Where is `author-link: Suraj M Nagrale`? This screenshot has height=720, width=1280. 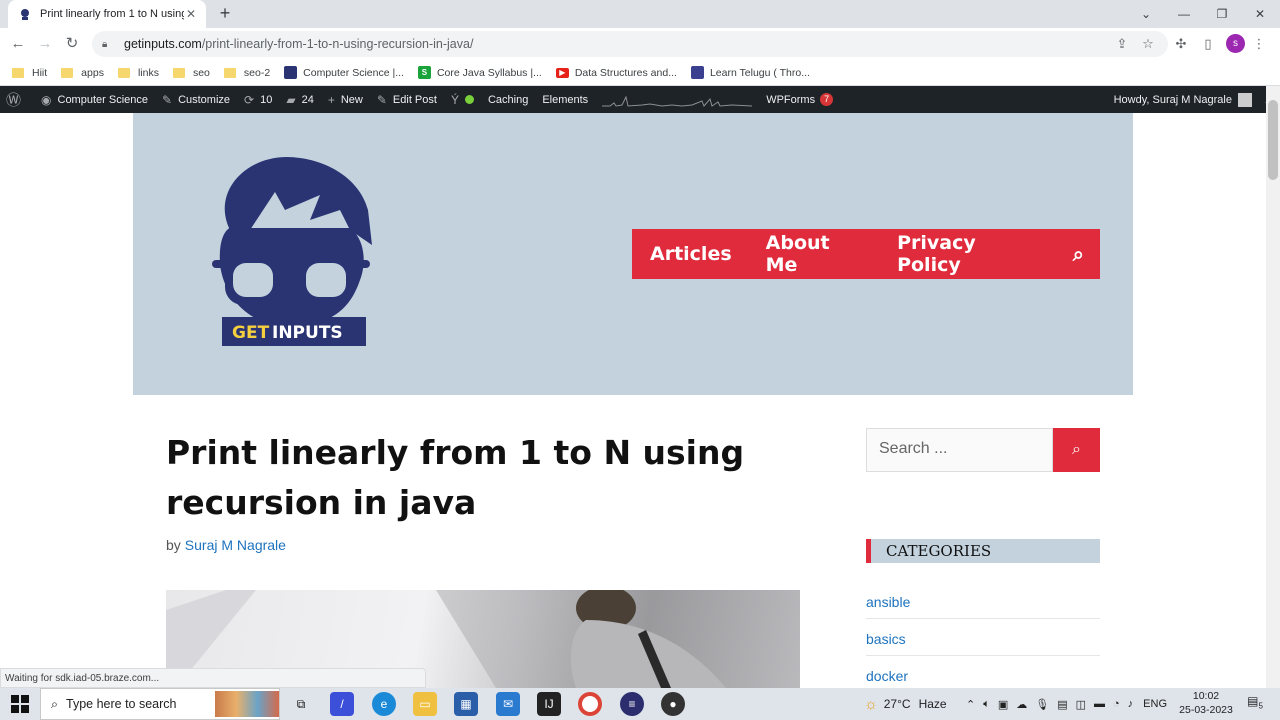 author-link: Suraj M Nagrale is located at coordinates (235, 545).